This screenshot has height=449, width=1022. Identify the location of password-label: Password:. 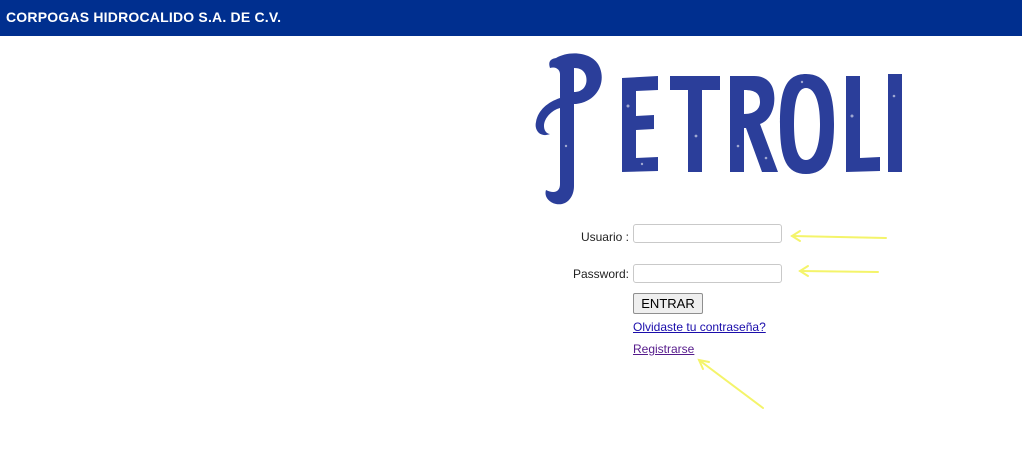
(600, 274).